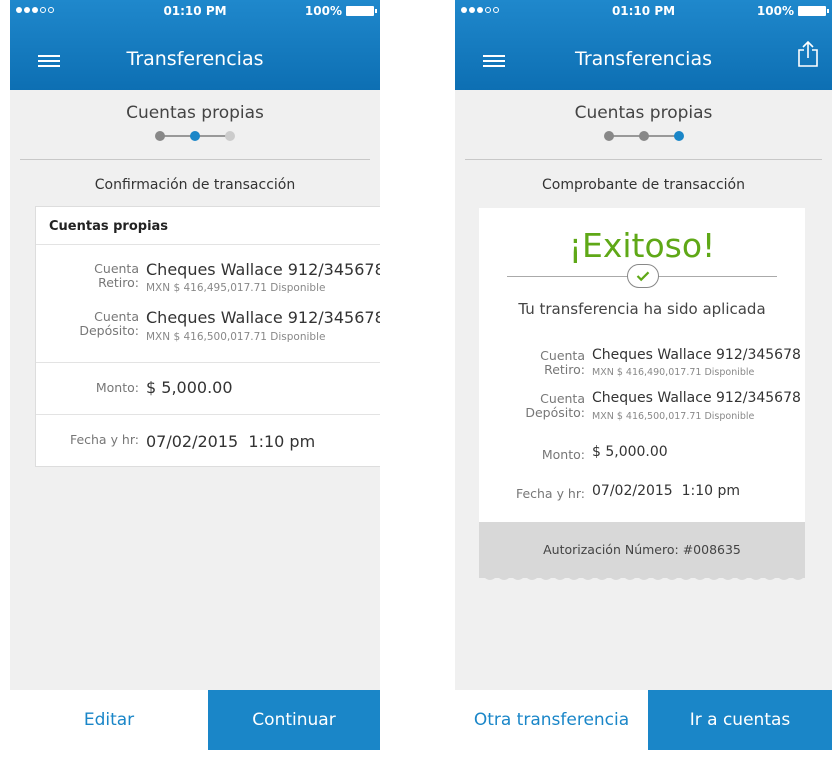 This screenshot has width=832, height=758. What do you see at coordinates (808, 54) in the screenshot?
I see `share-icon` at bounding box center [808, 54].